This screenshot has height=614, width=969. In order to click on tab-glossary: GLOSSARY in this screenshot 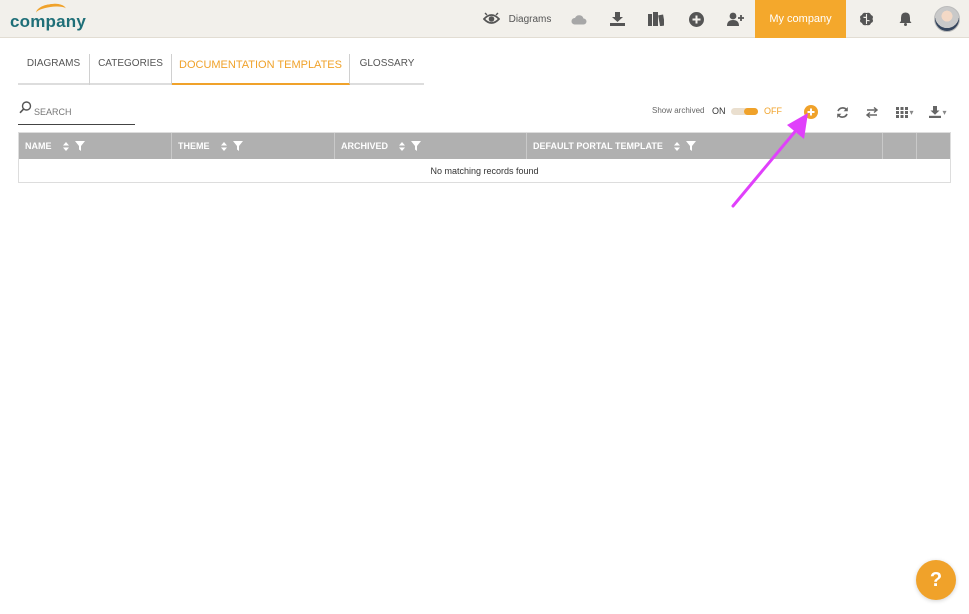, I will do `click(387, 69)`.